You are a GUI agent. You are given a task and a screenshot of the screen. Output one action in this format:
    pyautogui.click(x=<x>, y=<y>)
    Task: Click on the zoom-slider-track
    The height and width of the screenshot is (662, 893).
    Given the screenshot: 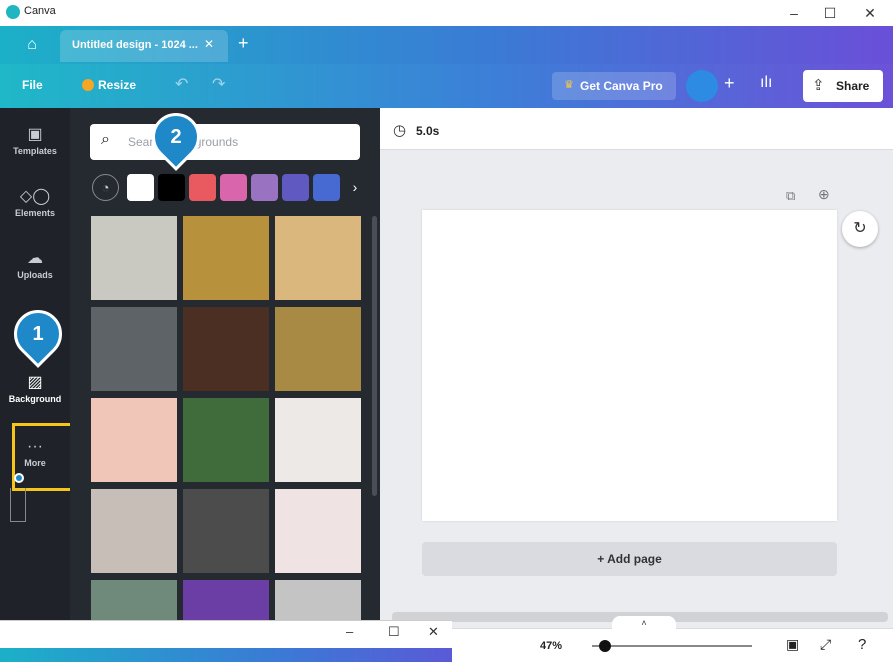 What is the action you would take?
    pyautogui.click(x=672, y=646)
    